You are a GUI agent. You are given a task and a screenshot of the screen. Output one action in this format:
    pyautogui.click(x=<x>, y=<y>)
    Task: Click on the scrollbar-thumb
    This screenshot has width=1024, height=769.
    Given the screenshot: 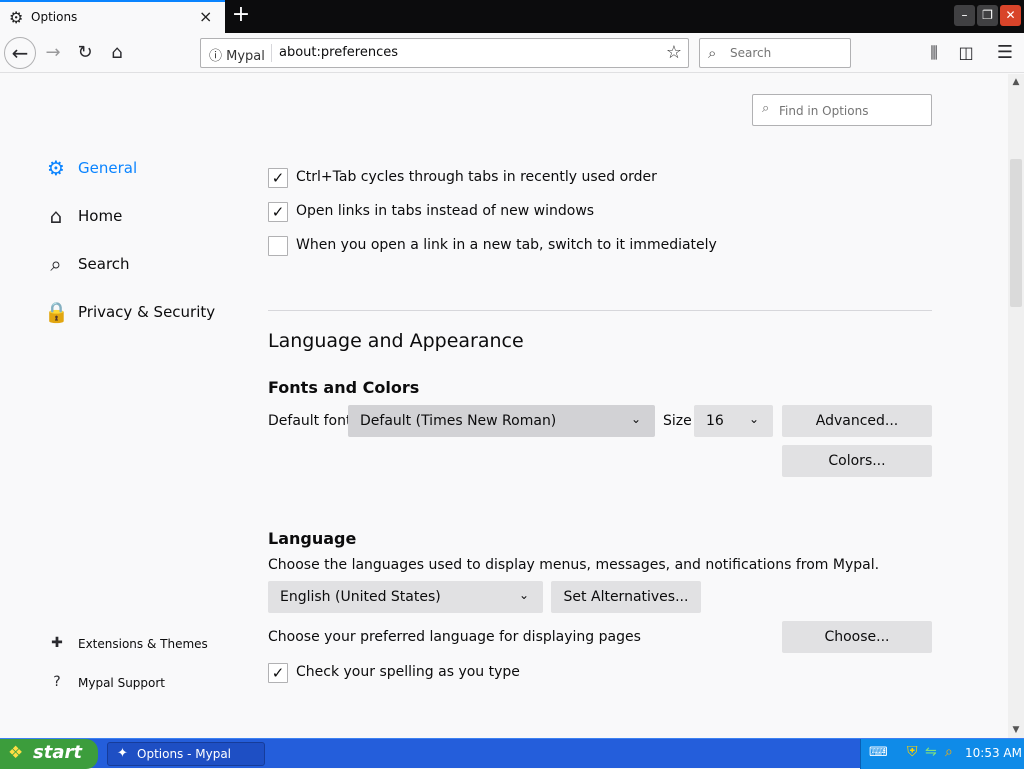 What is the action you would take?
    pyautogui.click(x=1016, y=233)
    